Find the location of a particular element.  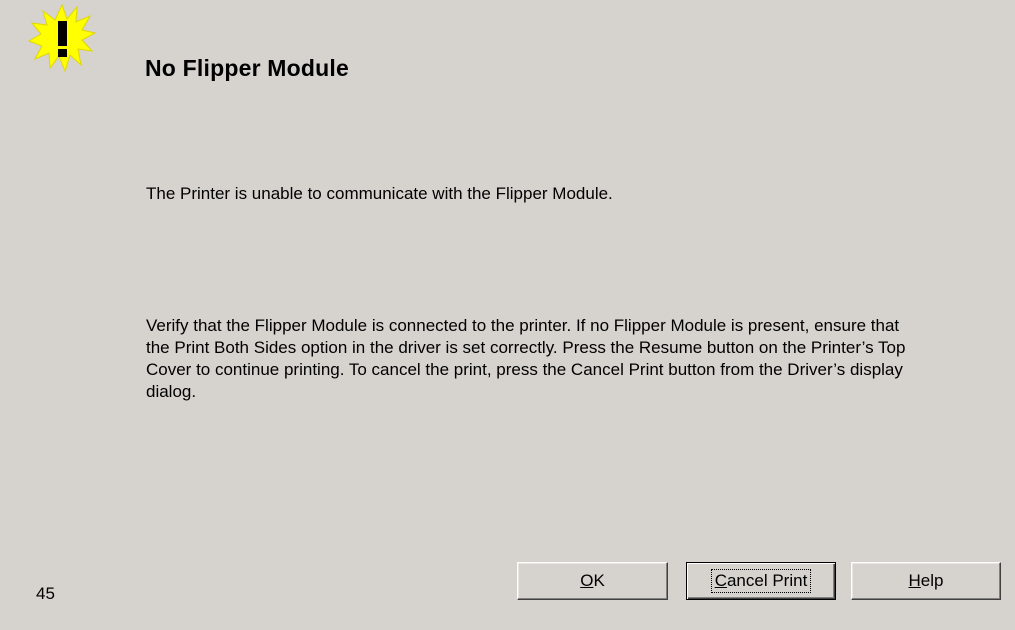

ok-button: OK is located at coordinates (592, 581).